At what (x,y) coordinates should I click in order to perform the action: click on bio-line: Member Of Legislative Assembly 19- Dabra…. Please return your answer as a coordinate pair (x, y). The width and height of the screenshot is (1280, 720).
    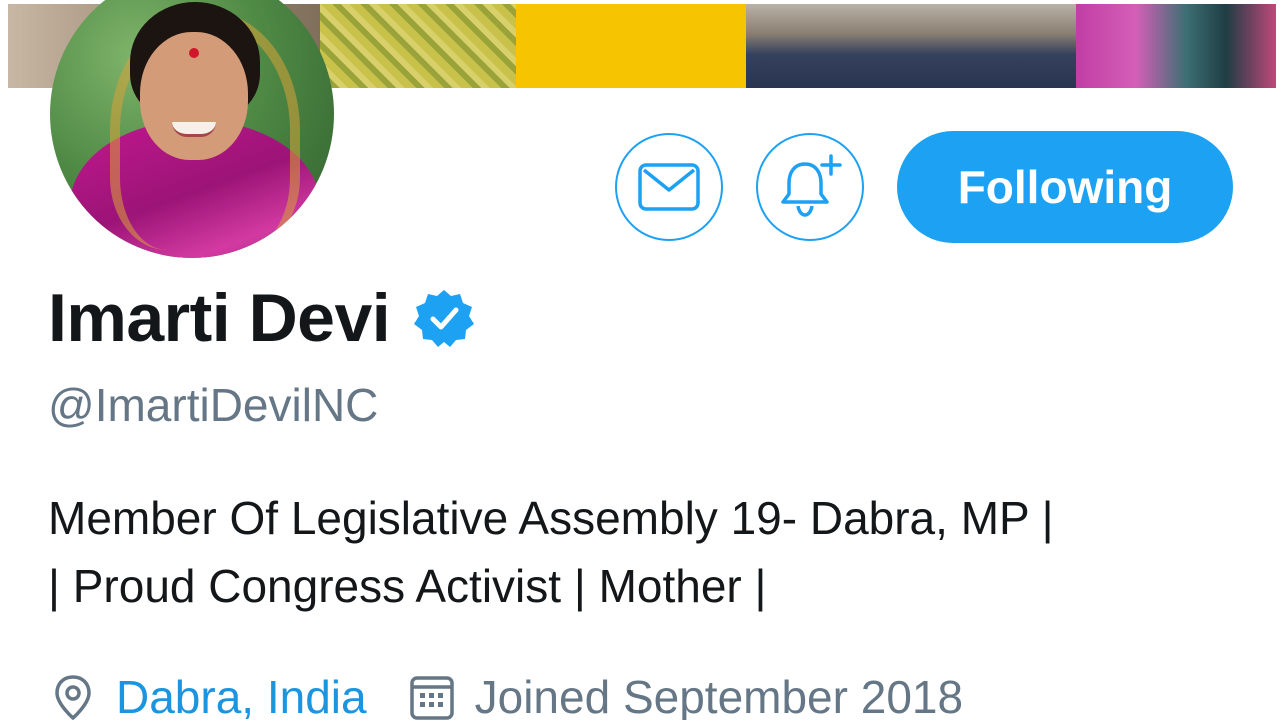
    Looking at the image, I should click on (551, 518).